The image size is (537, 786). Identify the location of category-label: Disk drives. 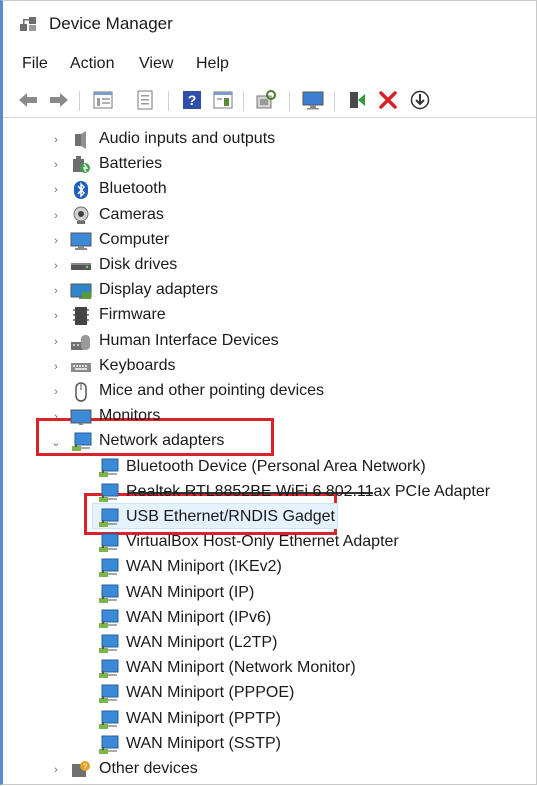
(138, 264).